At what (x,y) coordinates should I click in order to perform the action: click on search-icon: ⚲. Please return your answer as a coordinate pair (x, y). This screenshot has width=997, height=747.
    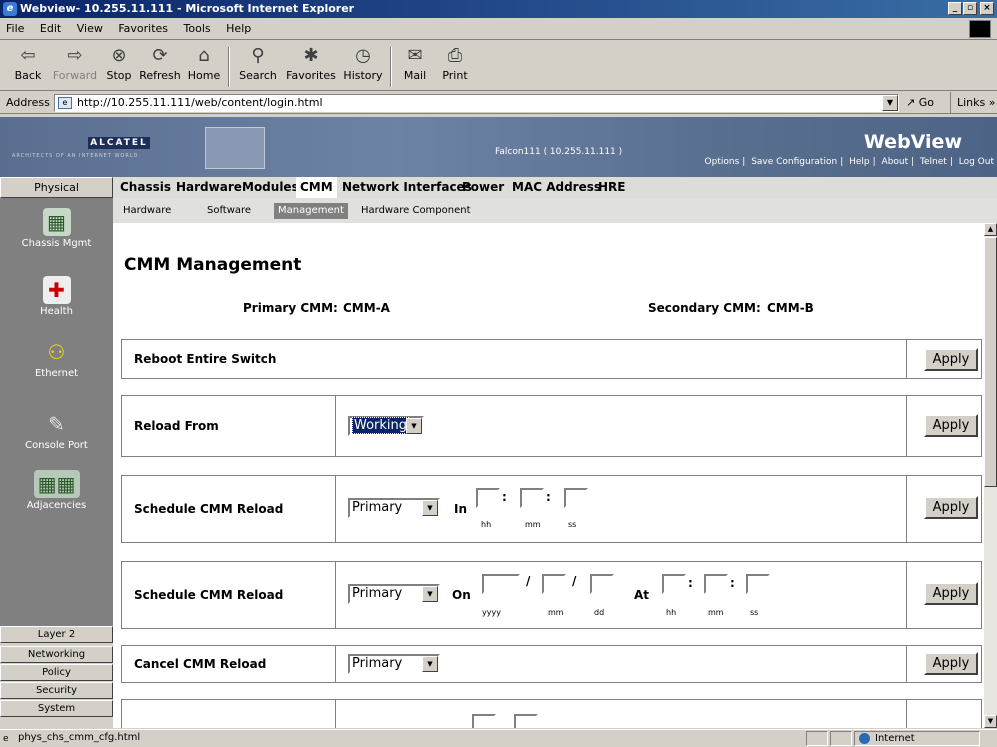
    Looking at the image, I should click on (258, 55).